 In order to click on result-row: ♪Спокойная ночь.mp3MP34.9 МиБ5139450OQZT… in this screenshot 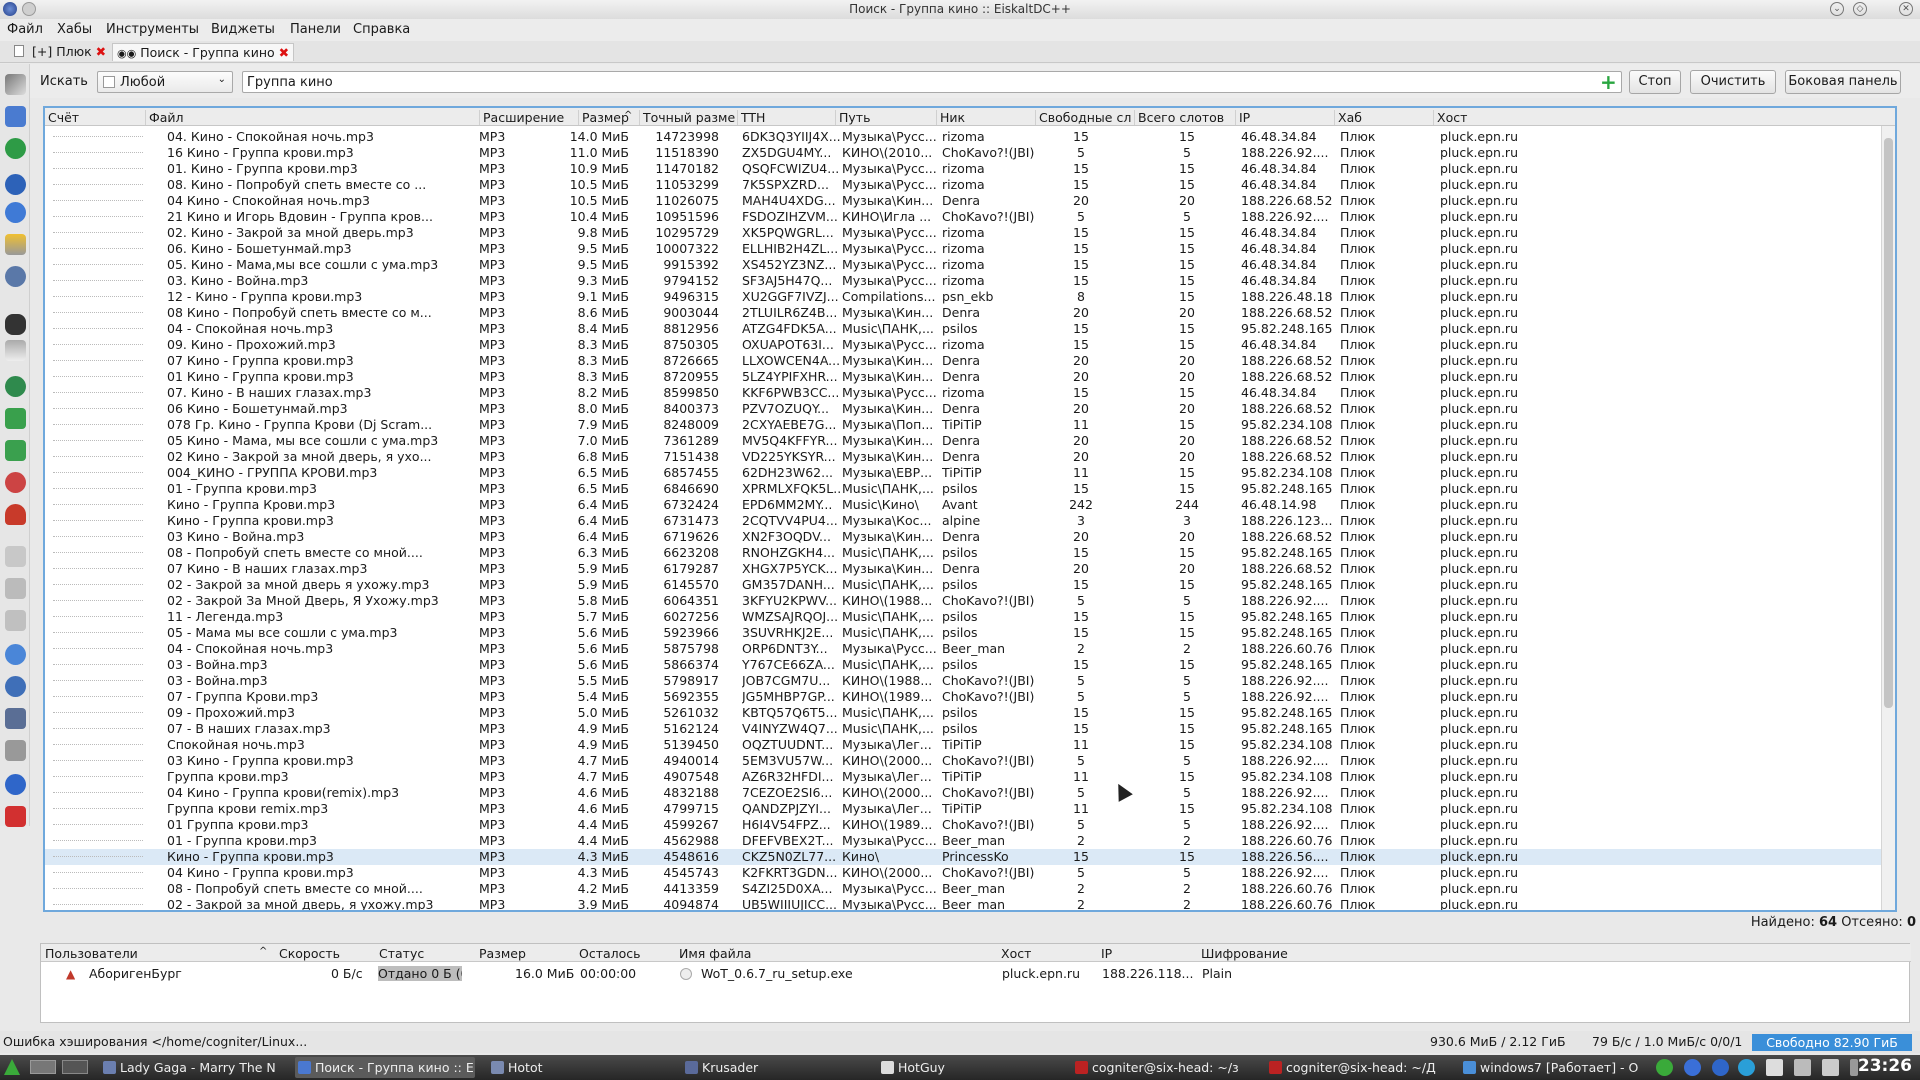, I will do `click(970, 745)`.